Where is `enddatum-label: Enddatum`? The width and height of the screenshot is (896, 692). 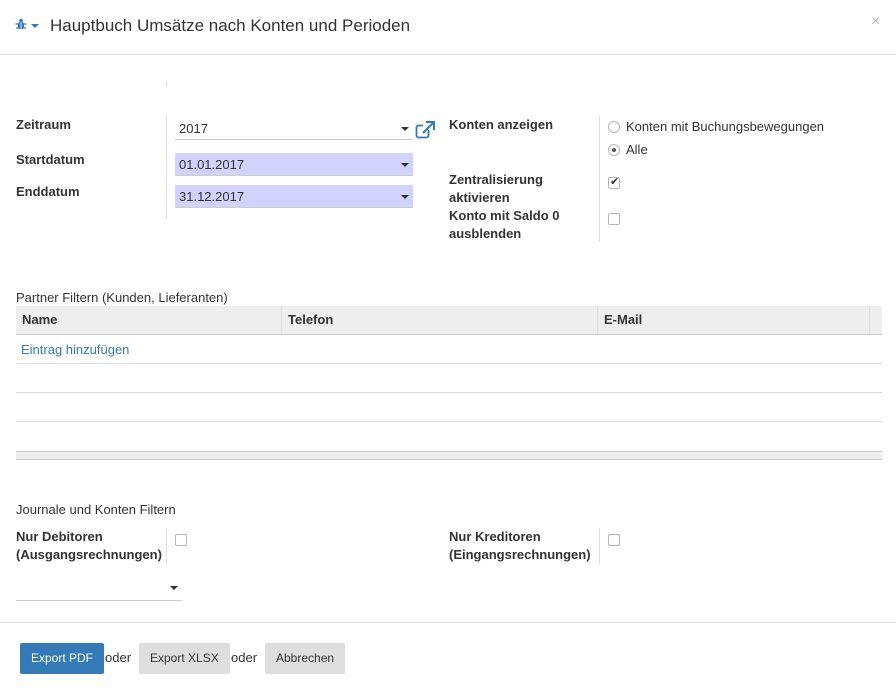
enddatum-label: Enddatum is located at coordinates (48, 191).